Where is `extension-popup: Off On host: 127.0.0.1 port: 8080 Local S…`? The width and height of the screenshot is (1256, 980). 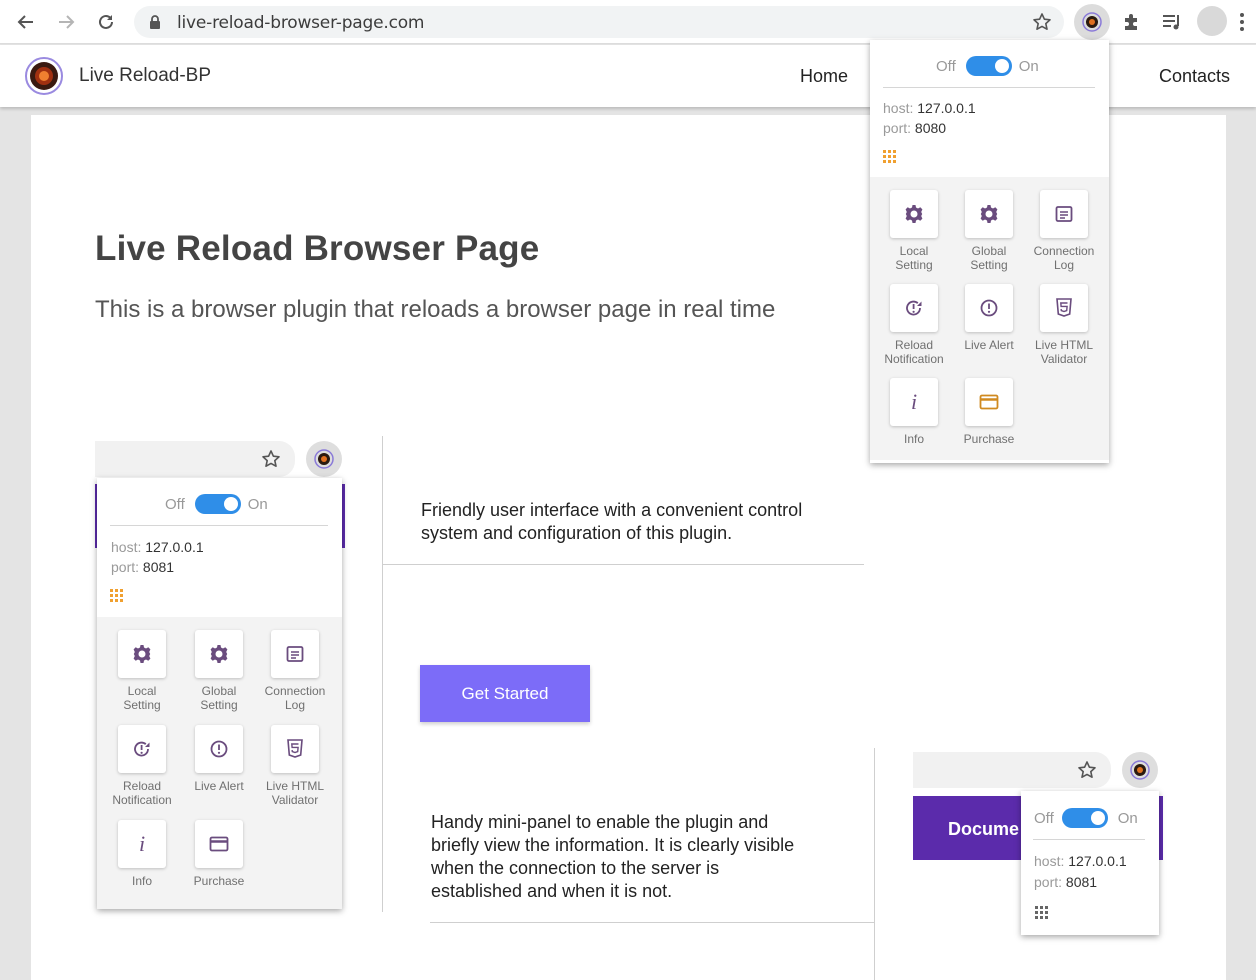
extension-popup: Off On host: 127.0.0.1 port: 8080 Local S… is located at coordinates (989, 251).